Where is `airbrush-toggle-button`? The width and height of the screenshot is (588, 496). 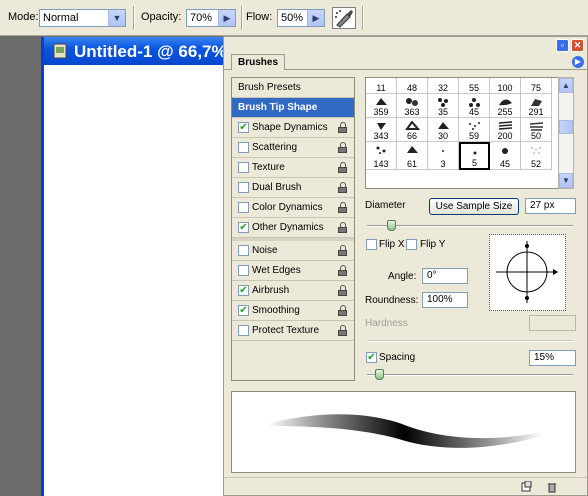
airbrush-toggle-button is located at coordinates (344, 18).